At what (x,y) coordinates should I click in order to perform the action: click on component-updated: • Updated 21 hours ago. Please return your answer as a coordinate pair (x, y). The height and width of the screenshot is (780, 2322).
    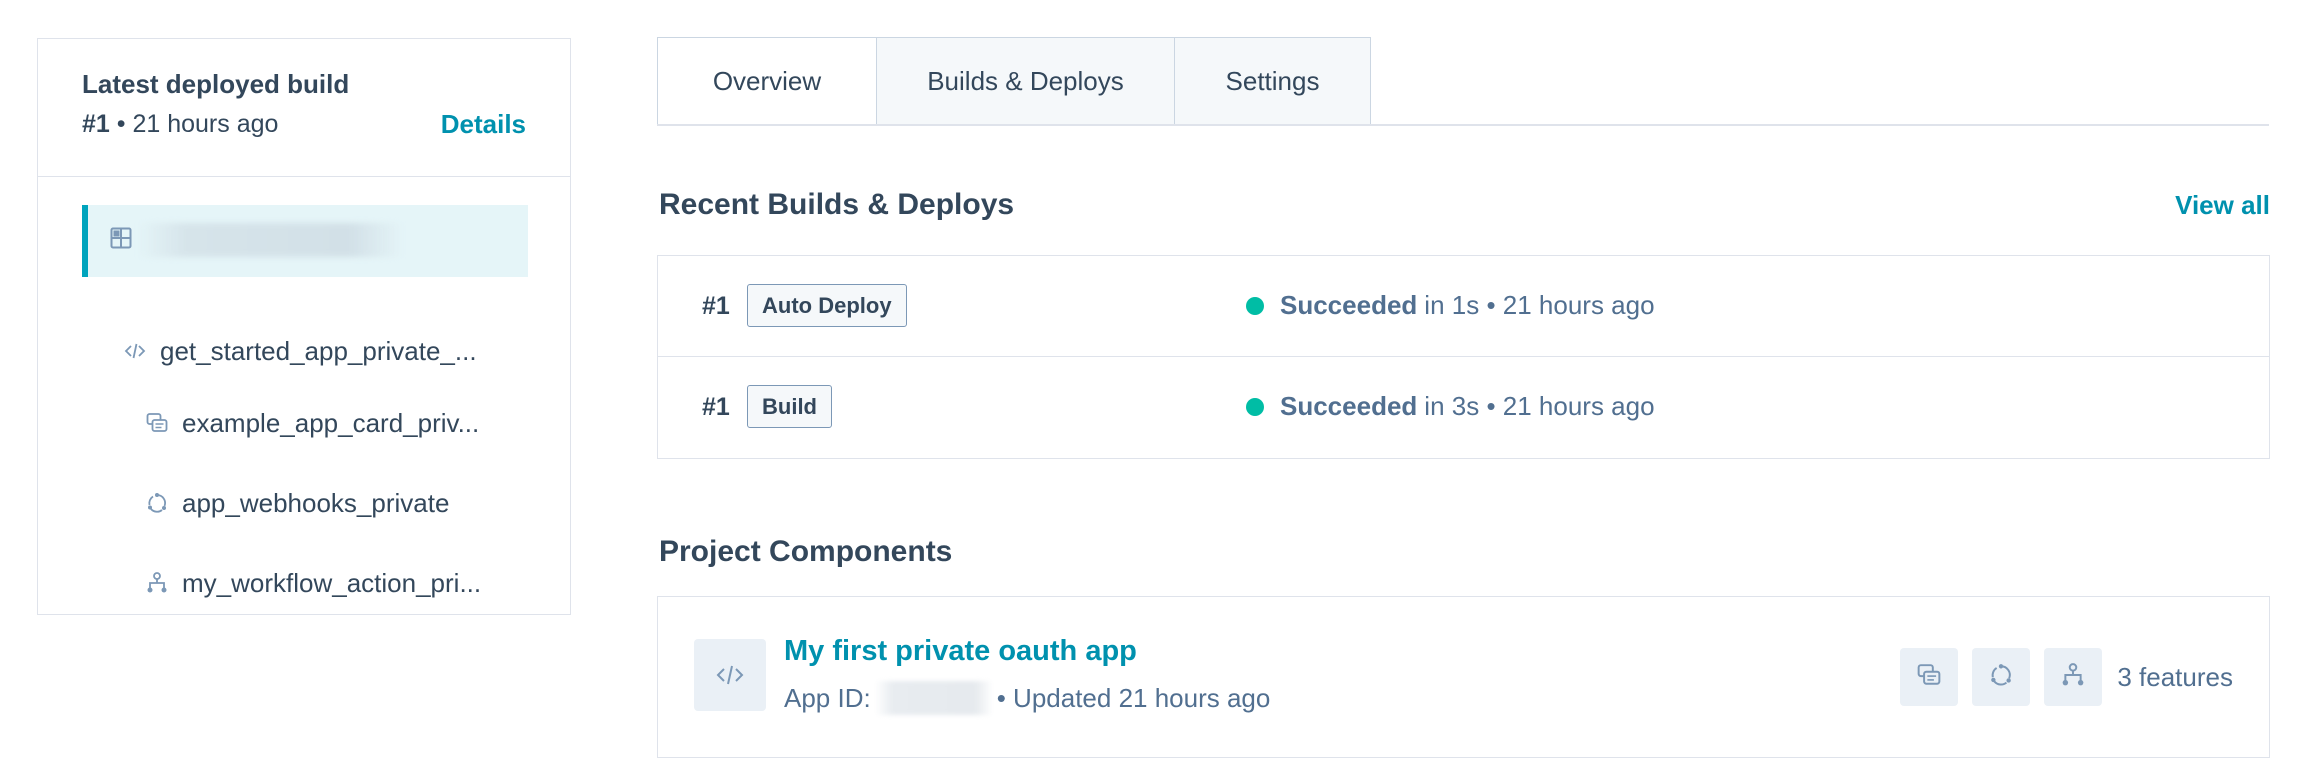
    Looking at the image, I should click on (1133, 697).